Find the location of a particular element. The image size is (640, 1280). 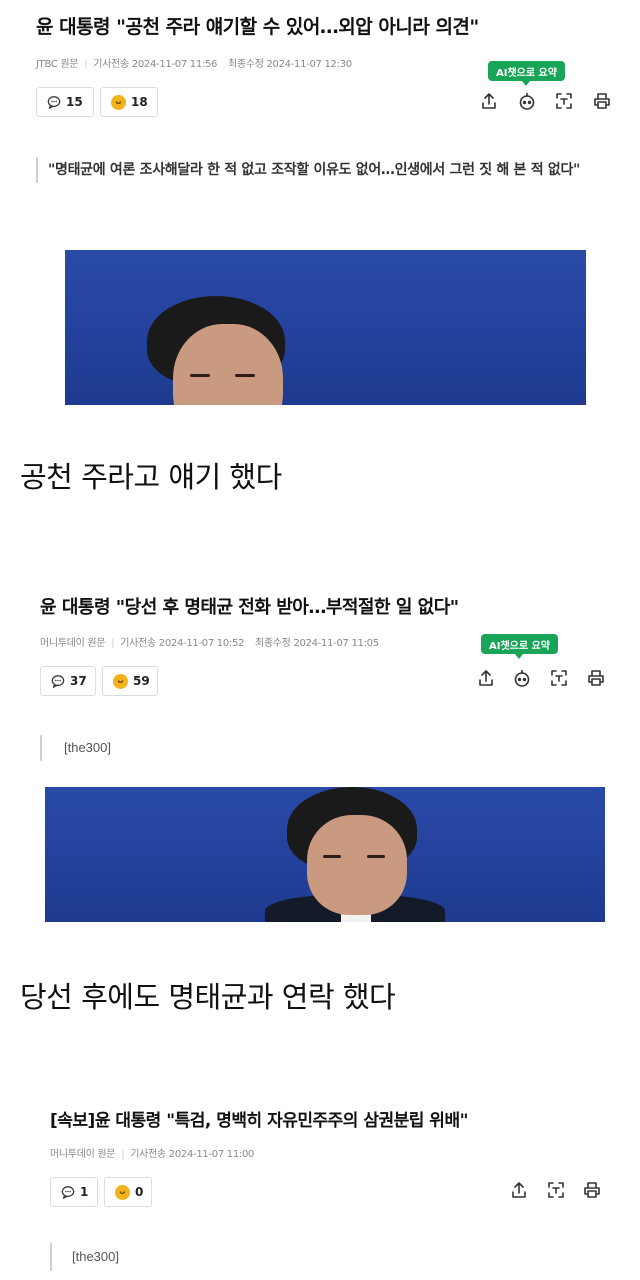

article-1-comment-button: 15 is located at coordinates (65, 102).